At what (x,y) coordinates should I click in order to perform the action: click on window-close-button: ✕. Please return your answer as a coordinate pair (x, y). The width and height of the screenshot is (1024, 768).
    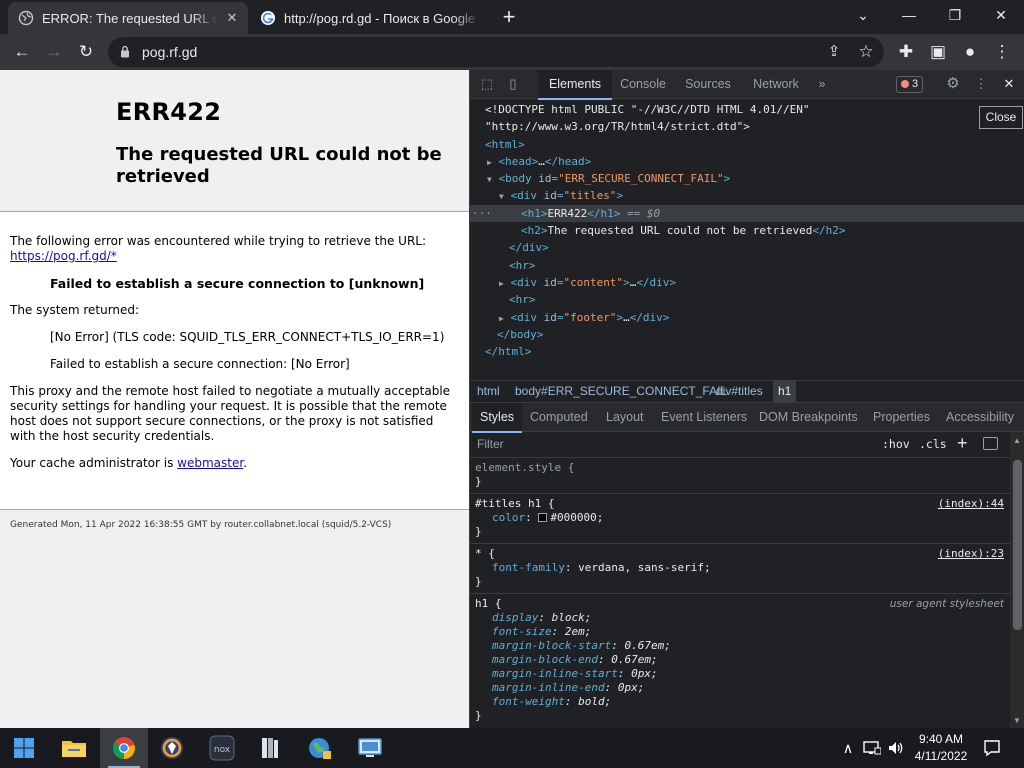
    Looking at the image, I should click on (1001, 15).